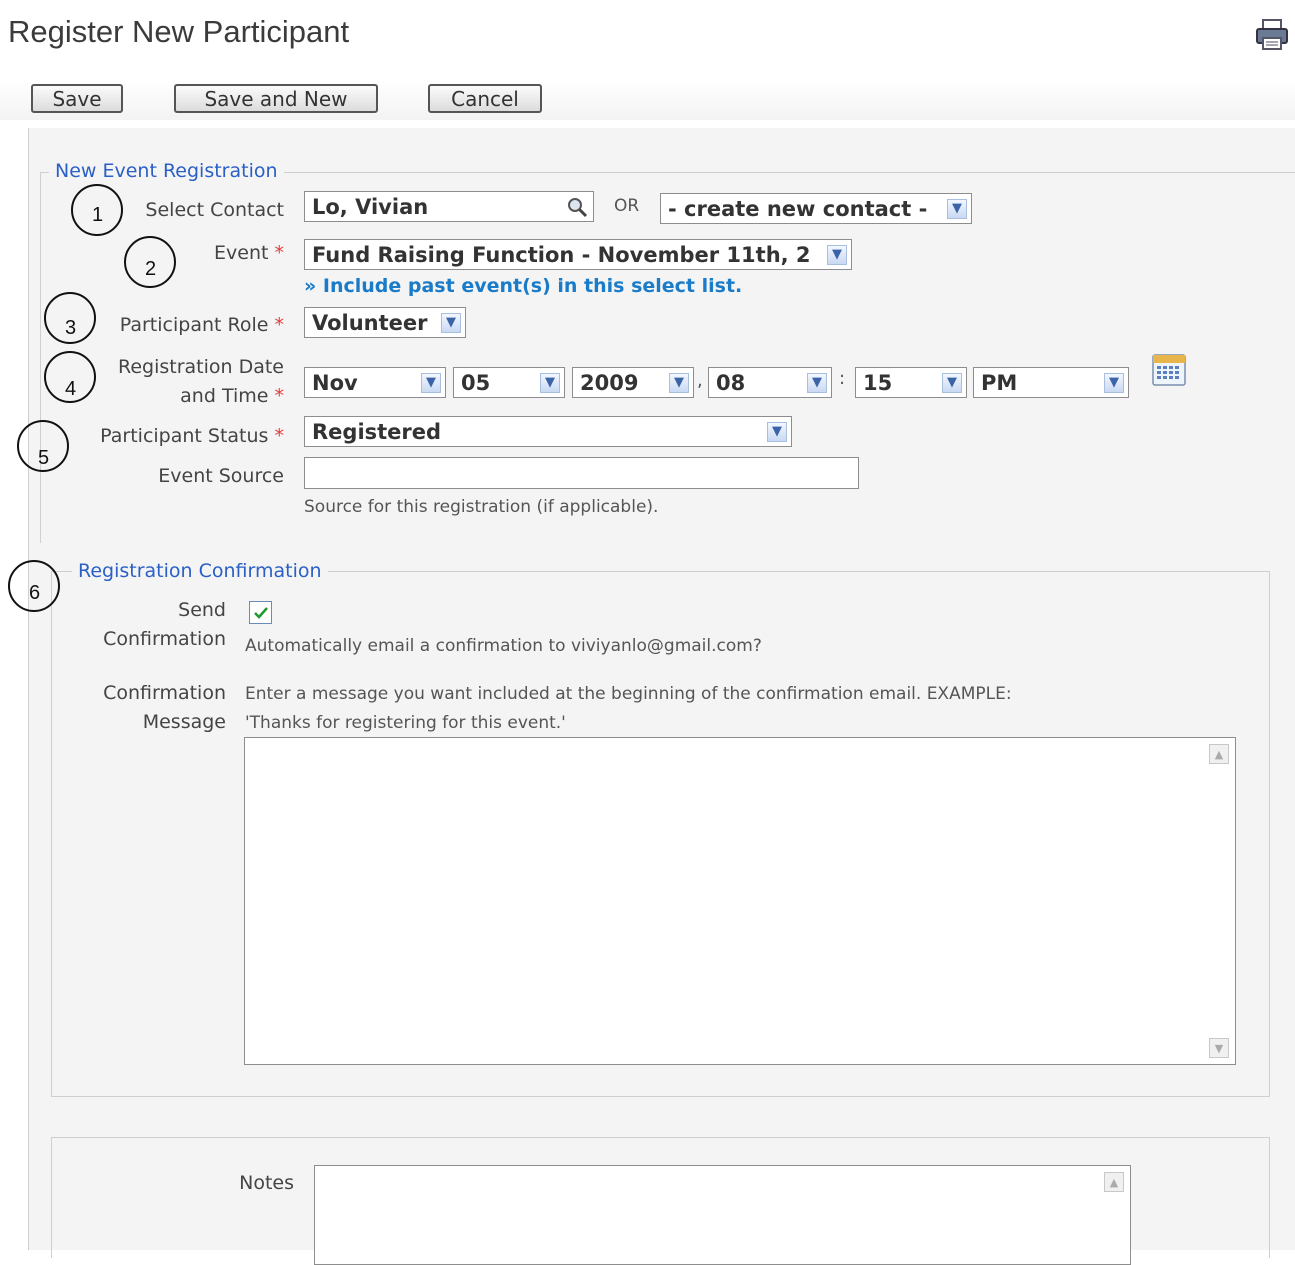  Describe the element at coordinates (166, 171) in the screenshot. I see `registration-legend: New Event Registration` at that location.